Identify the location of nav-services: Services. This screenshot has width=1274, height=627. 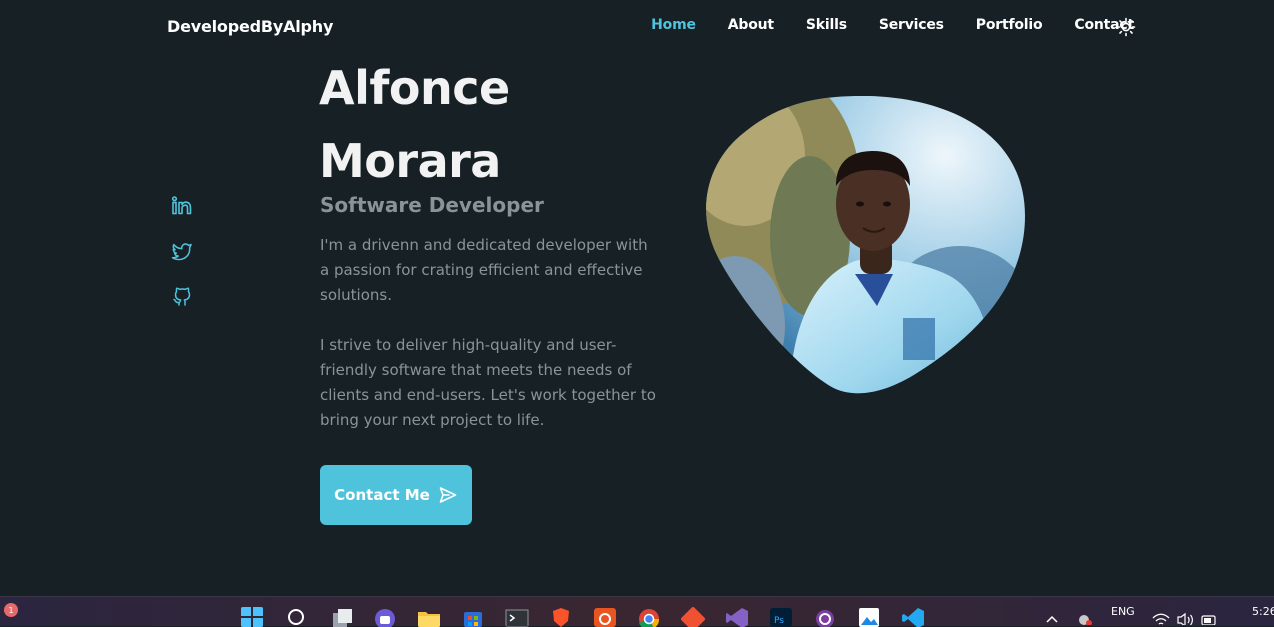
(911, 25).